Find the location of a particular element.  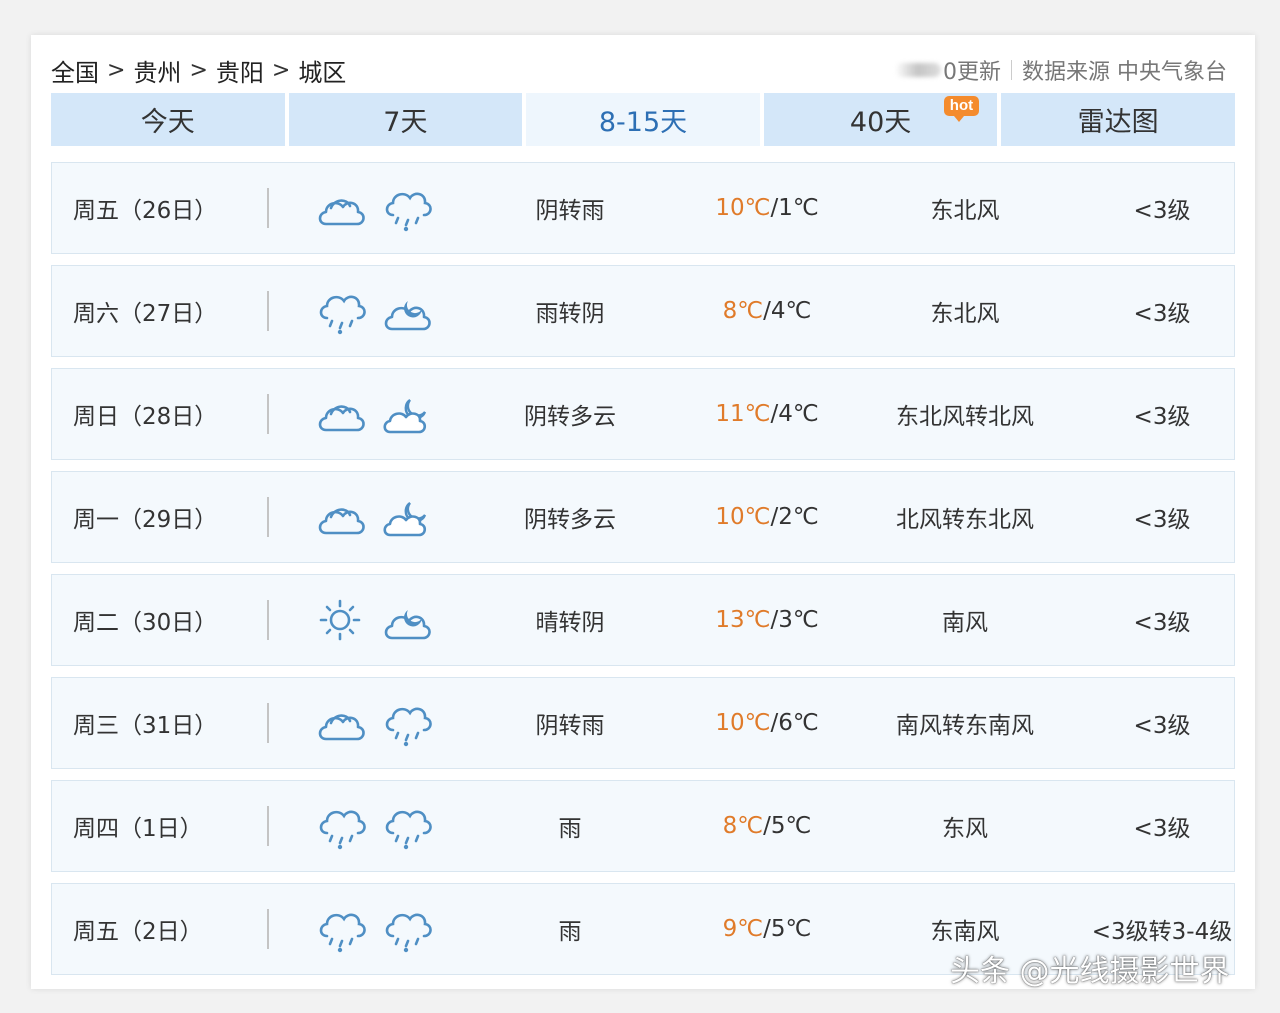

forecast-date: 周五（26日） is located at coordinates (145, 211).